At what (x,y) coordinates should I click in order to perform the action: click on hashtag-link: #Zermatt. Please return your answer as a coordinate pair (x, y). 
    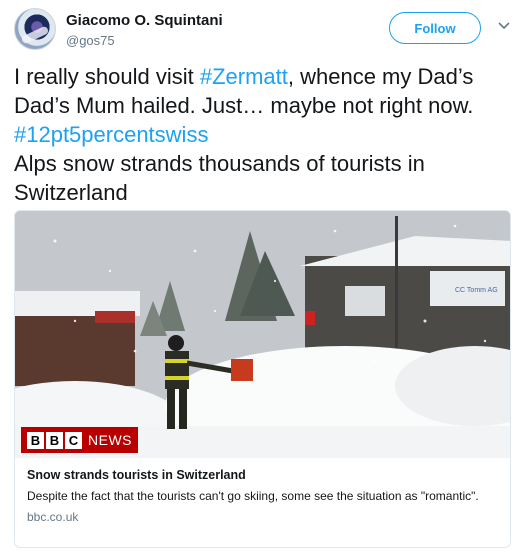
    Looking at the image, I should click on (244, 76).